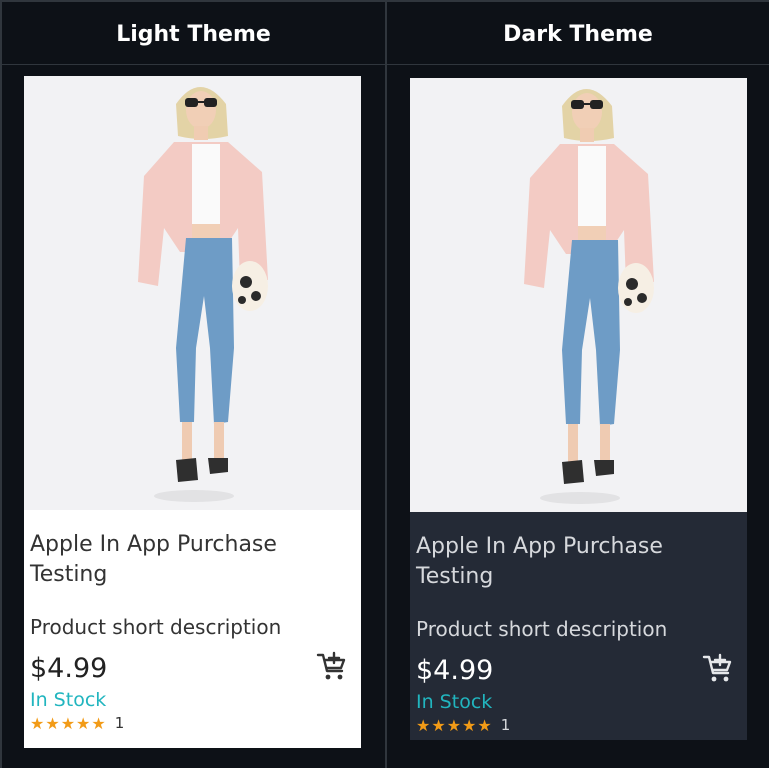 Image resolution: width=769 pixels, height=768 pixels. What do you see at coordinates (193, 34) in the screenshot?
I see `light-theme-header: Light Theme` at bounding box center [193, 34].